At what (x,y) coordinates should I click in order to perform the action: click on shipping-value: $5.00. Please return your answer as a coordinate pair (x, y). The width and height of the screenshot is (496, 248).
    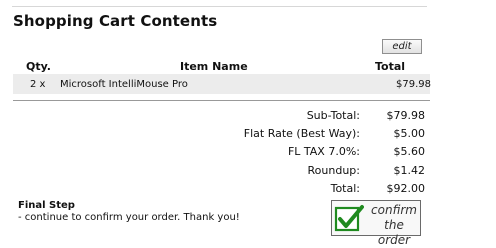
    Looking at the image, I should click on (409, 134).